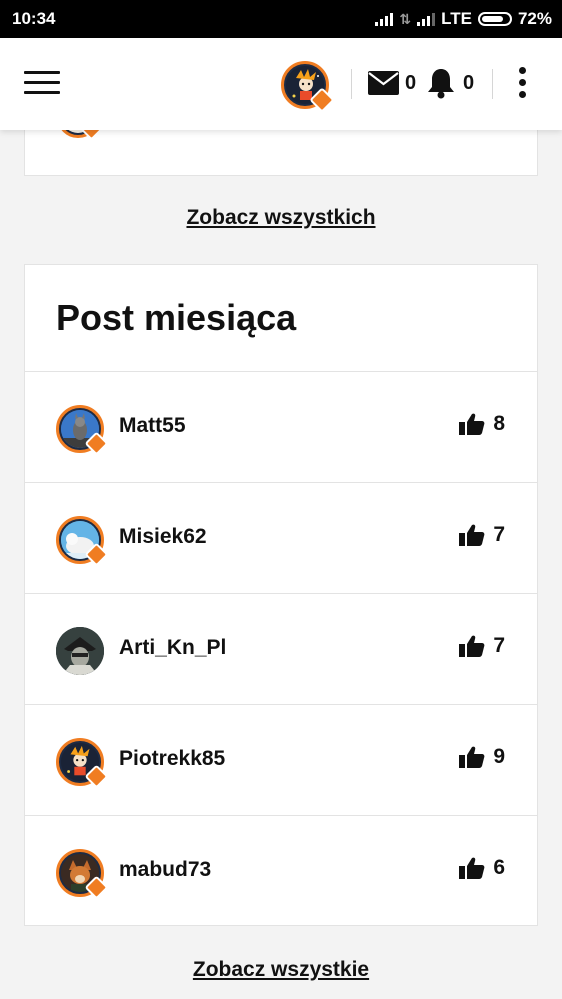  I want to click on battery-level: 72%, so click(534, 18).